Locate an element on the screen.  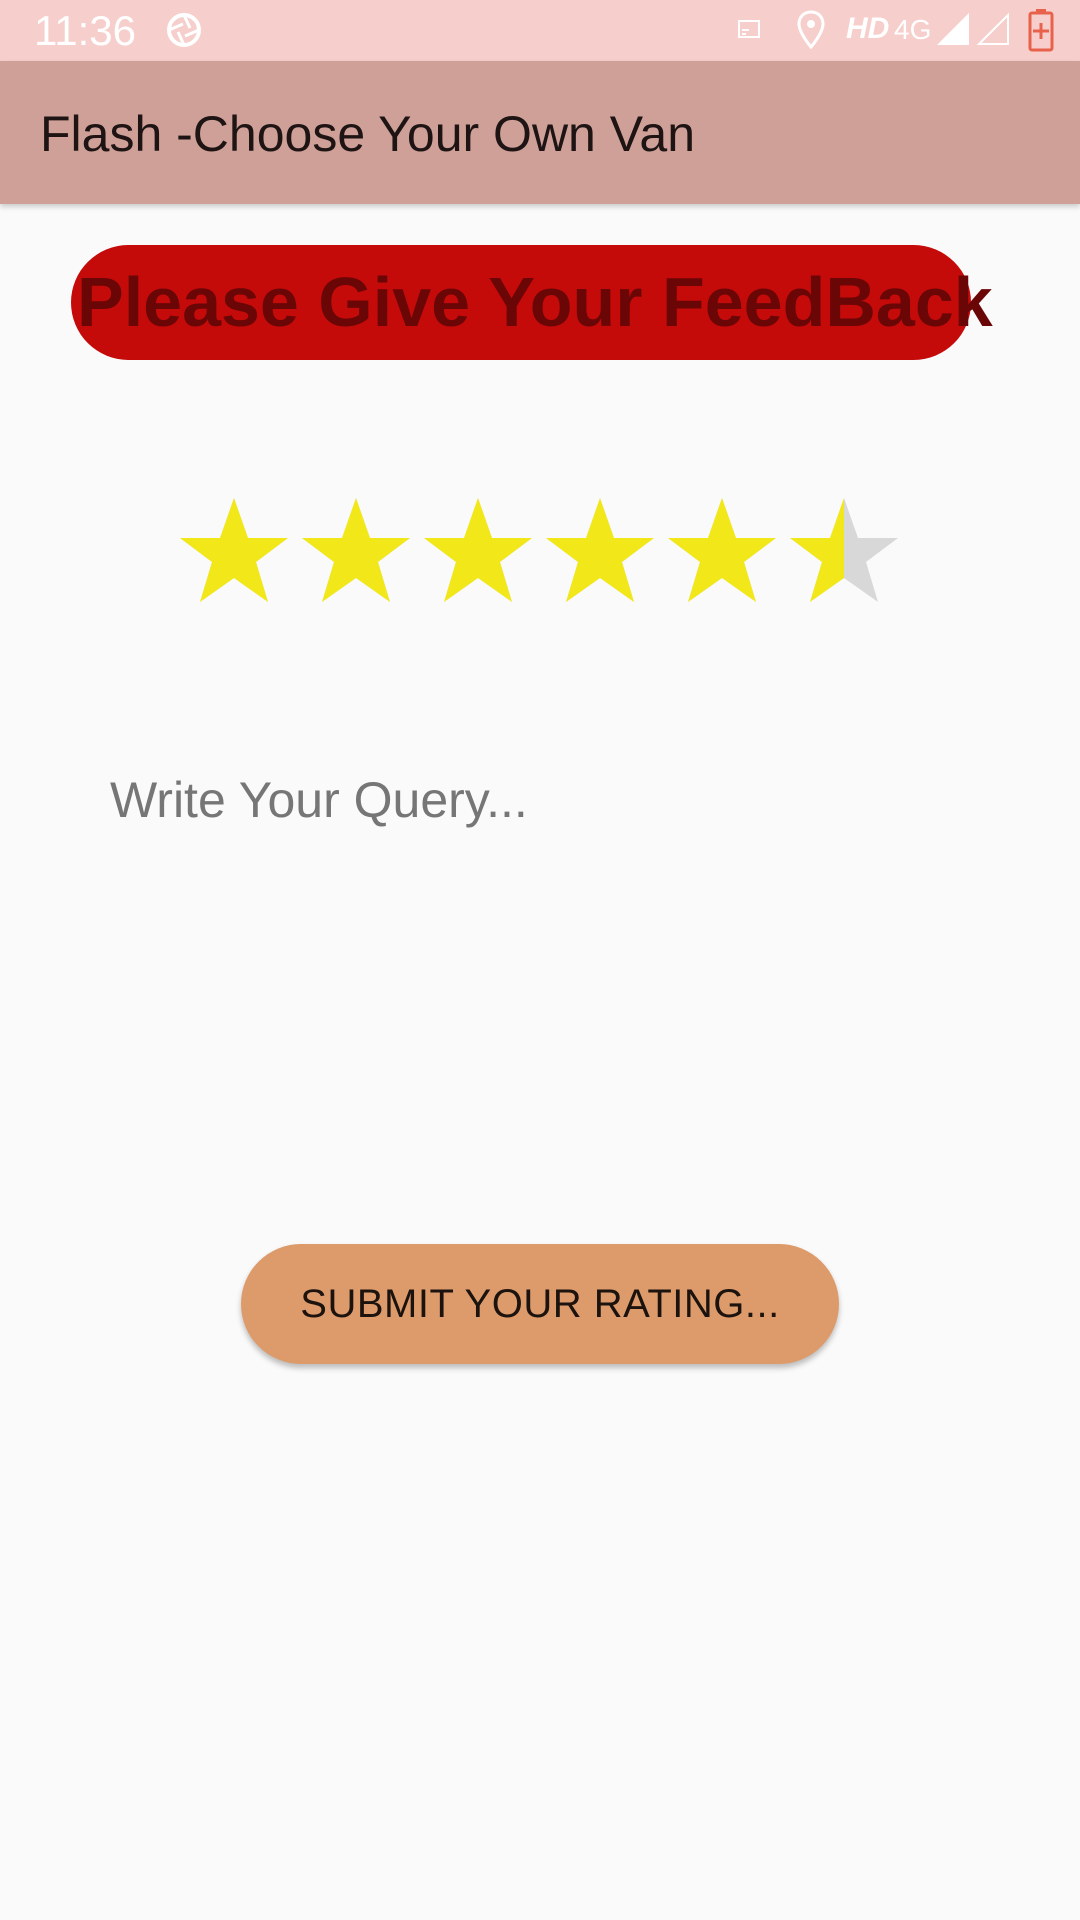
status-bar: 11:36 HD 4G is located at coordinates (540, 30).